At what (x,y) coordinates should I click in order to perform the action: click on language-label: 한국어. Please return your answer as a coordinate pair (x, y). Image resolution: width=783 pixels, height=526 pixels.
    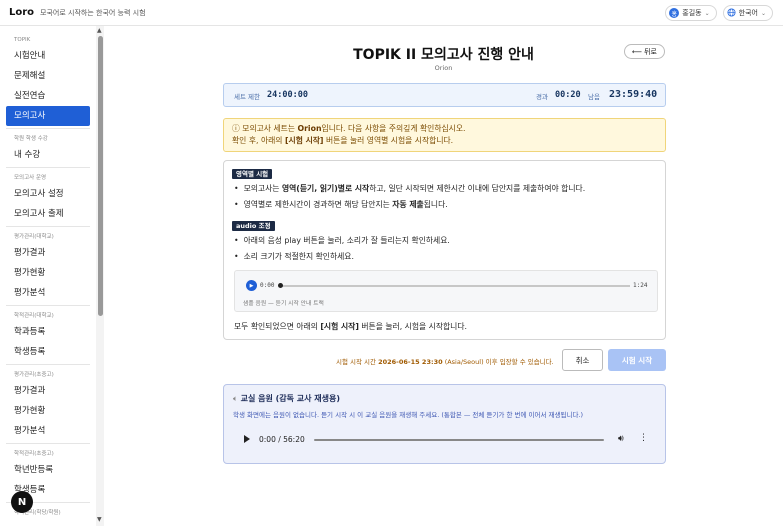
    Looking at the image, I should click on (748, 13).